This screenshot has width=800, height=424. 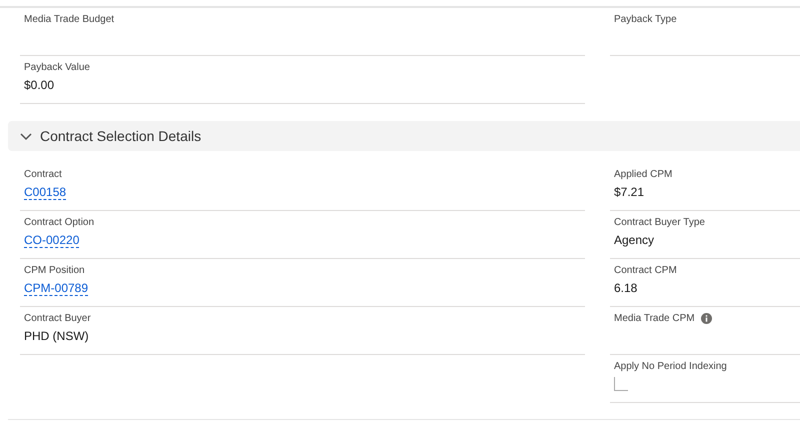 I want to click on field-label: Media Trade Budget, so click(x=69, y=19).